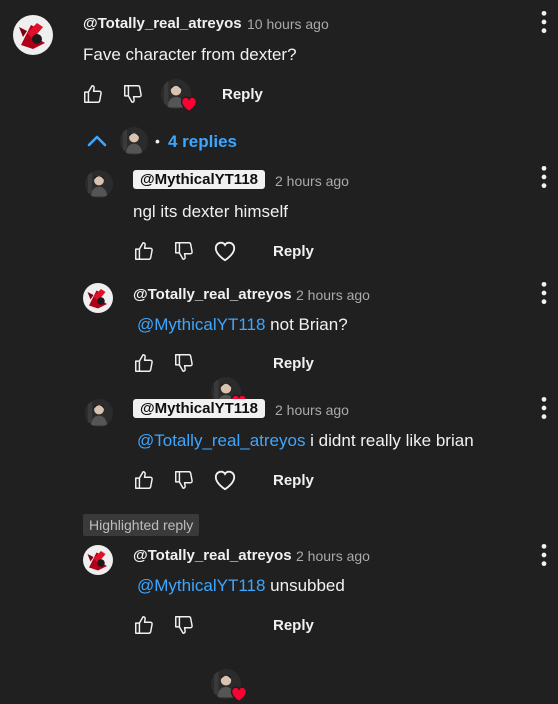 Image resolution: width=558 pixels, height=704 pixels. Describe the element at coordinates (162, 23) in the screenshot. I see `comment-author: @Totally_real_atreyos` at that location.